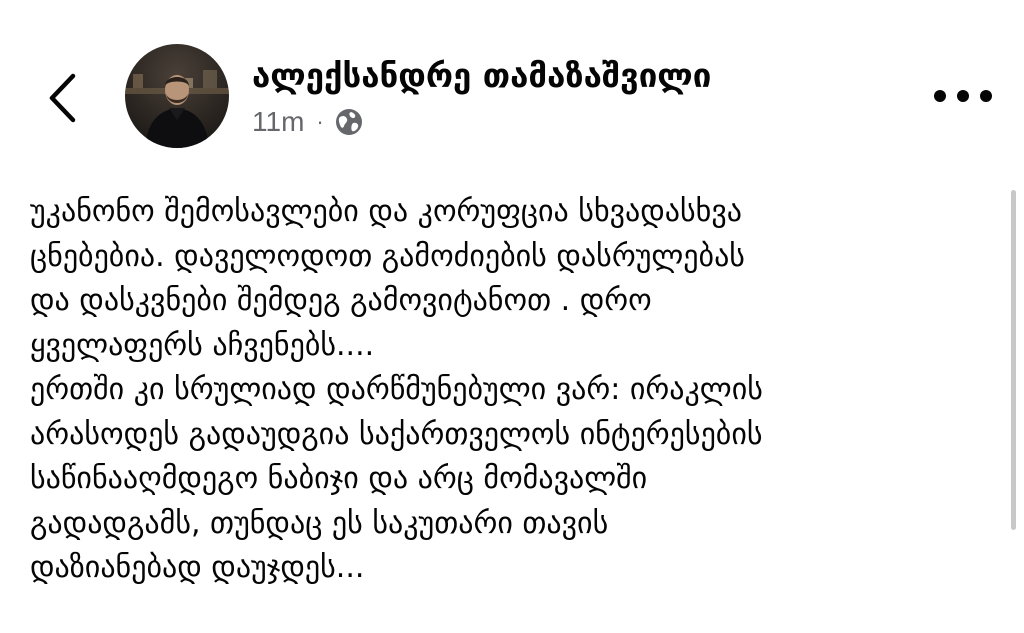  I want to click on post-text-line: საწინააღმდეგო ნაბიჯი და არც მომავალში, so click(339, 478).